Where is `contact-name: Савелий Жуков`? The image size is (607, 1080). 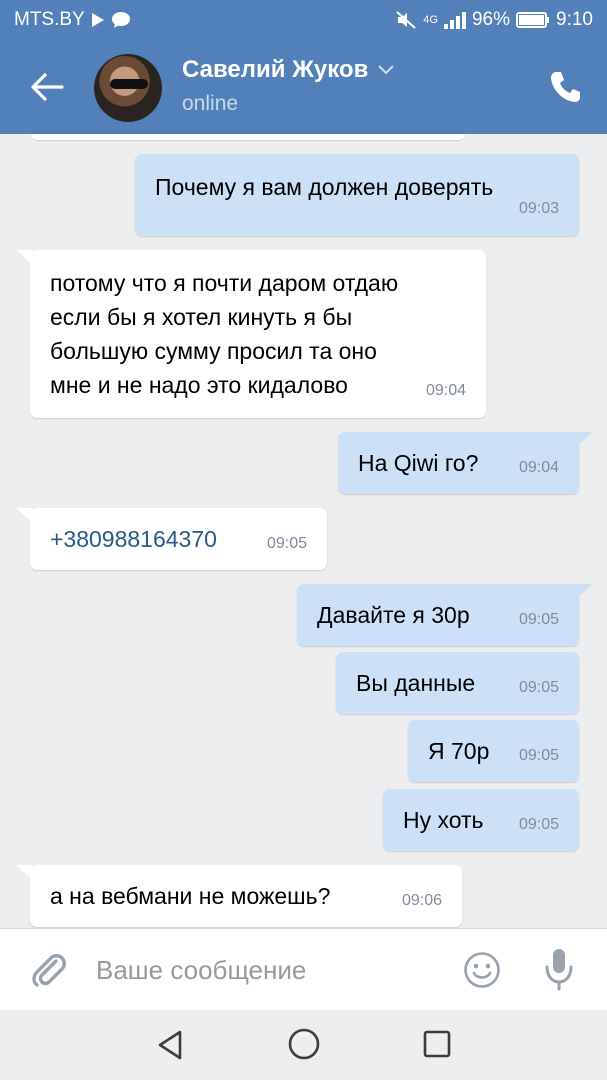 contact-name: Савелий Жуков is located at coordinates (288, 70).